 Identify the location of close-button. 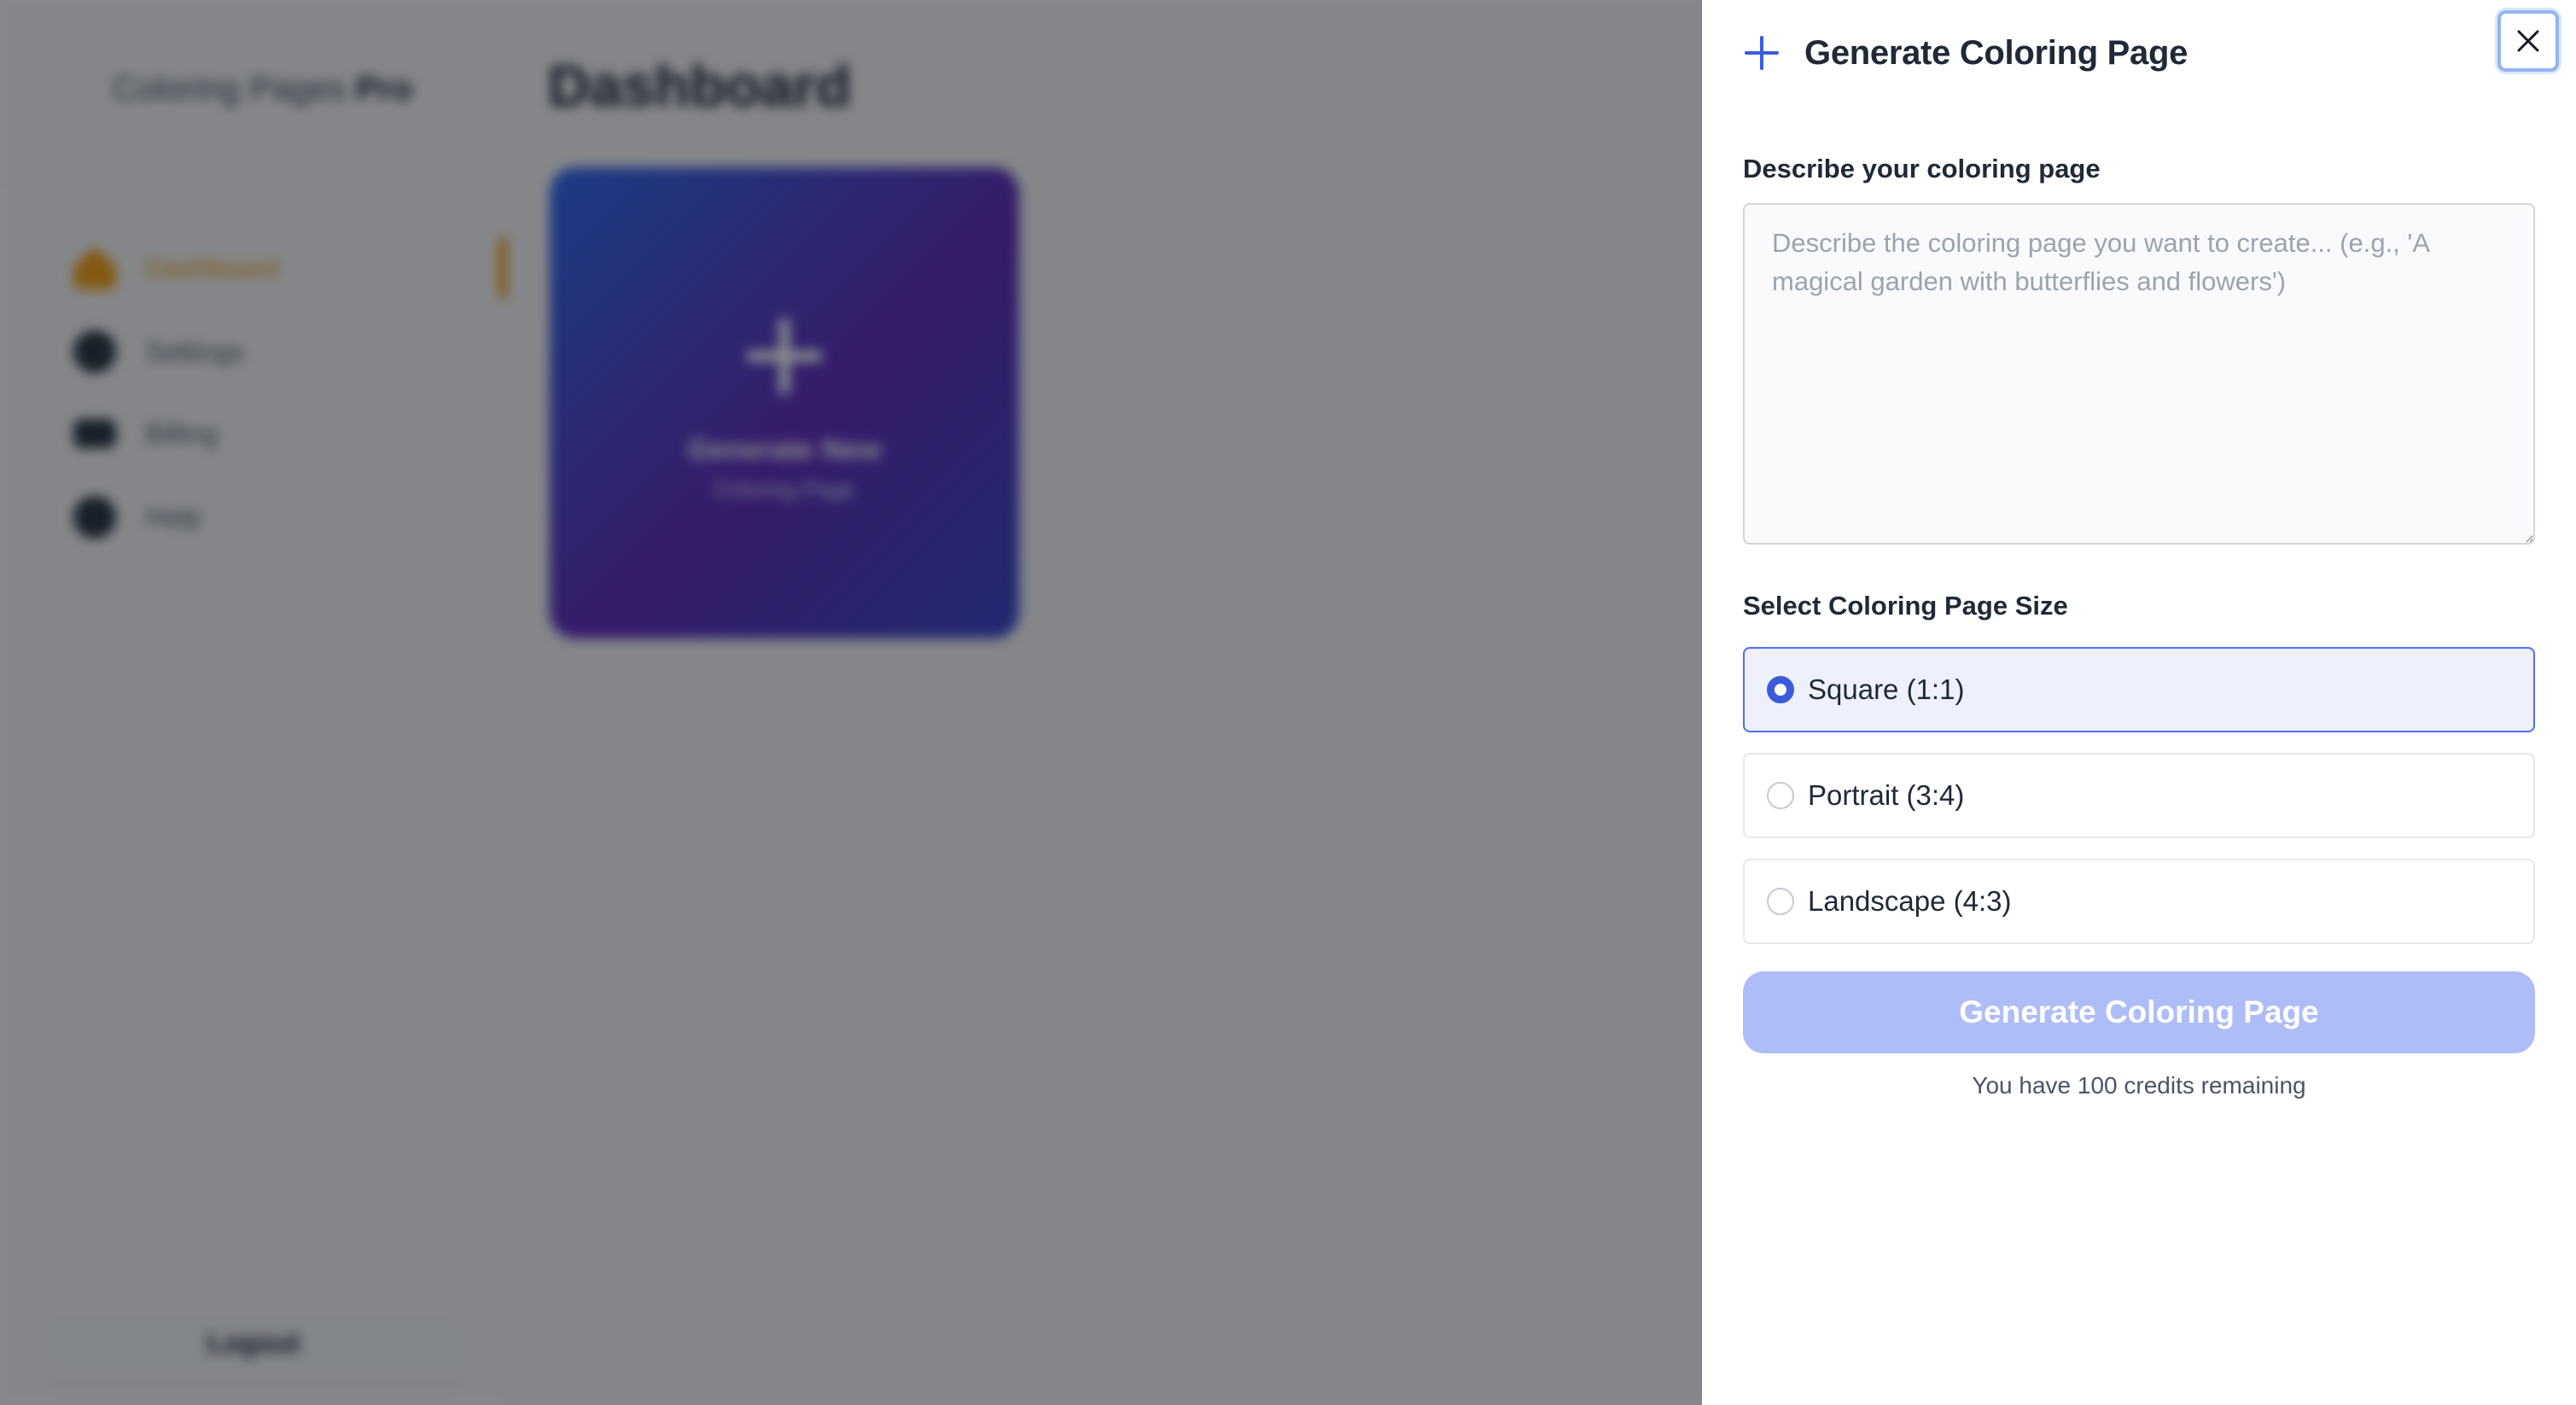
(2528, 41).